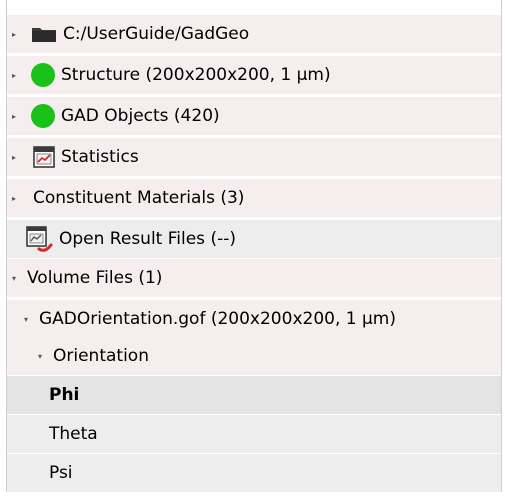 The image size is (505, 499). Describe the element at coordinates (254, 473) in the screenshot. I see `tree-item-psi: Psi` at that location.